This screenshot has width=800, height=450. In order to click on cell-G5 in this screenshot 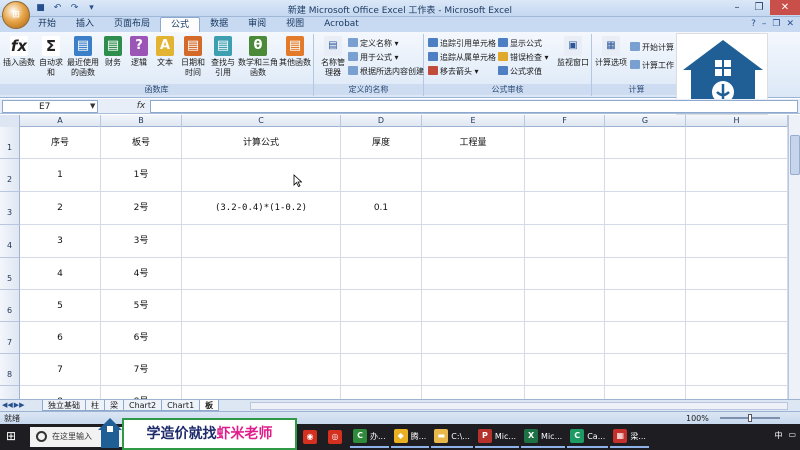, I will do `click(645, 274)`.